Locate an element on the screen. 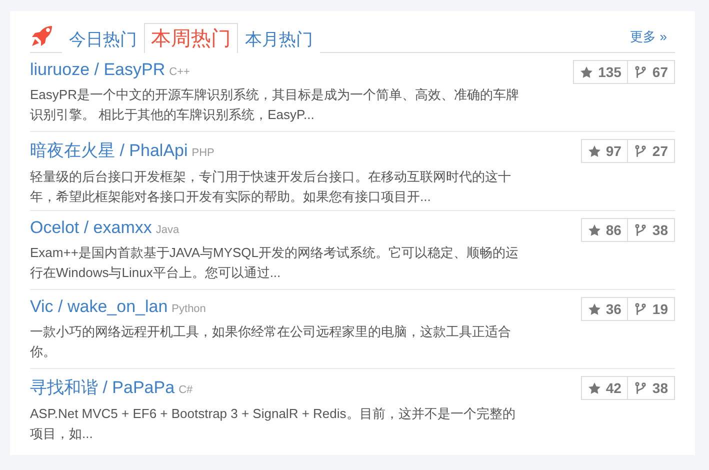 Image resolution: width=709 pixels, height=470 pixels. project-title: liuruoze / EasyPR is located at coordinates (98, 70).